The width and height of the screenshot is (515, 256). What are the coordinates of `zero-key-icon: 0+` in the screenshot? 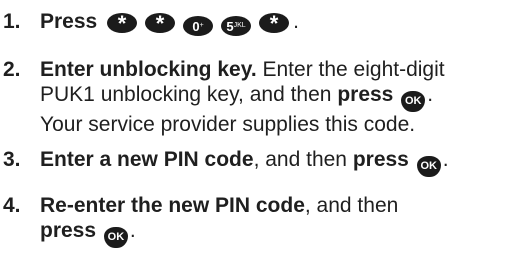 It's located at (198, 26).